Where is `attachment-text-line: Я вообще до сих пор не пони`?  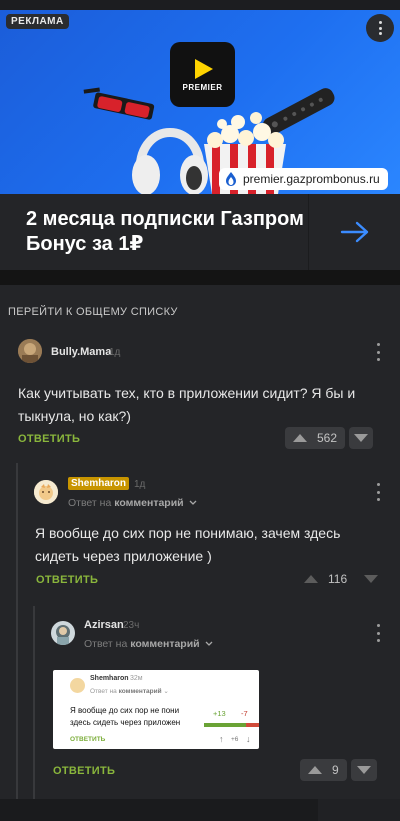 attachment-text-line: Я вообще до сих пор не пони is located at coordinates (125, 710).